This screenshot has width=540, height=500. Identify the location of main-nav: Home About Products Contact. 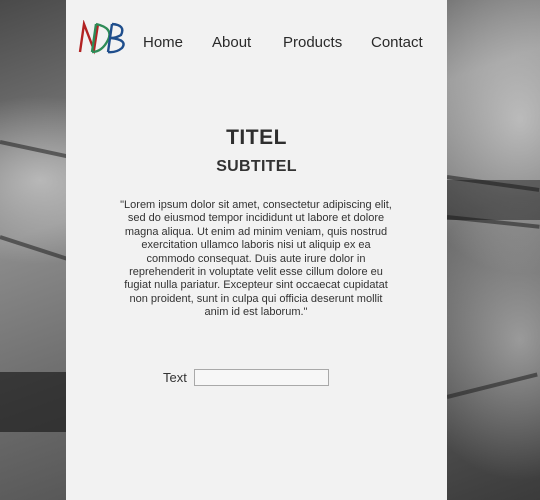
(256, 44).